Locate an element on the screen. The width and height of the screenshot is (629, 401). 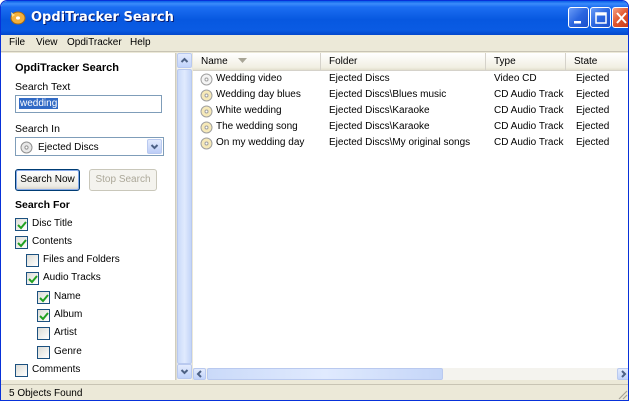
video-cd-icon is located at coordinates (206, 79).